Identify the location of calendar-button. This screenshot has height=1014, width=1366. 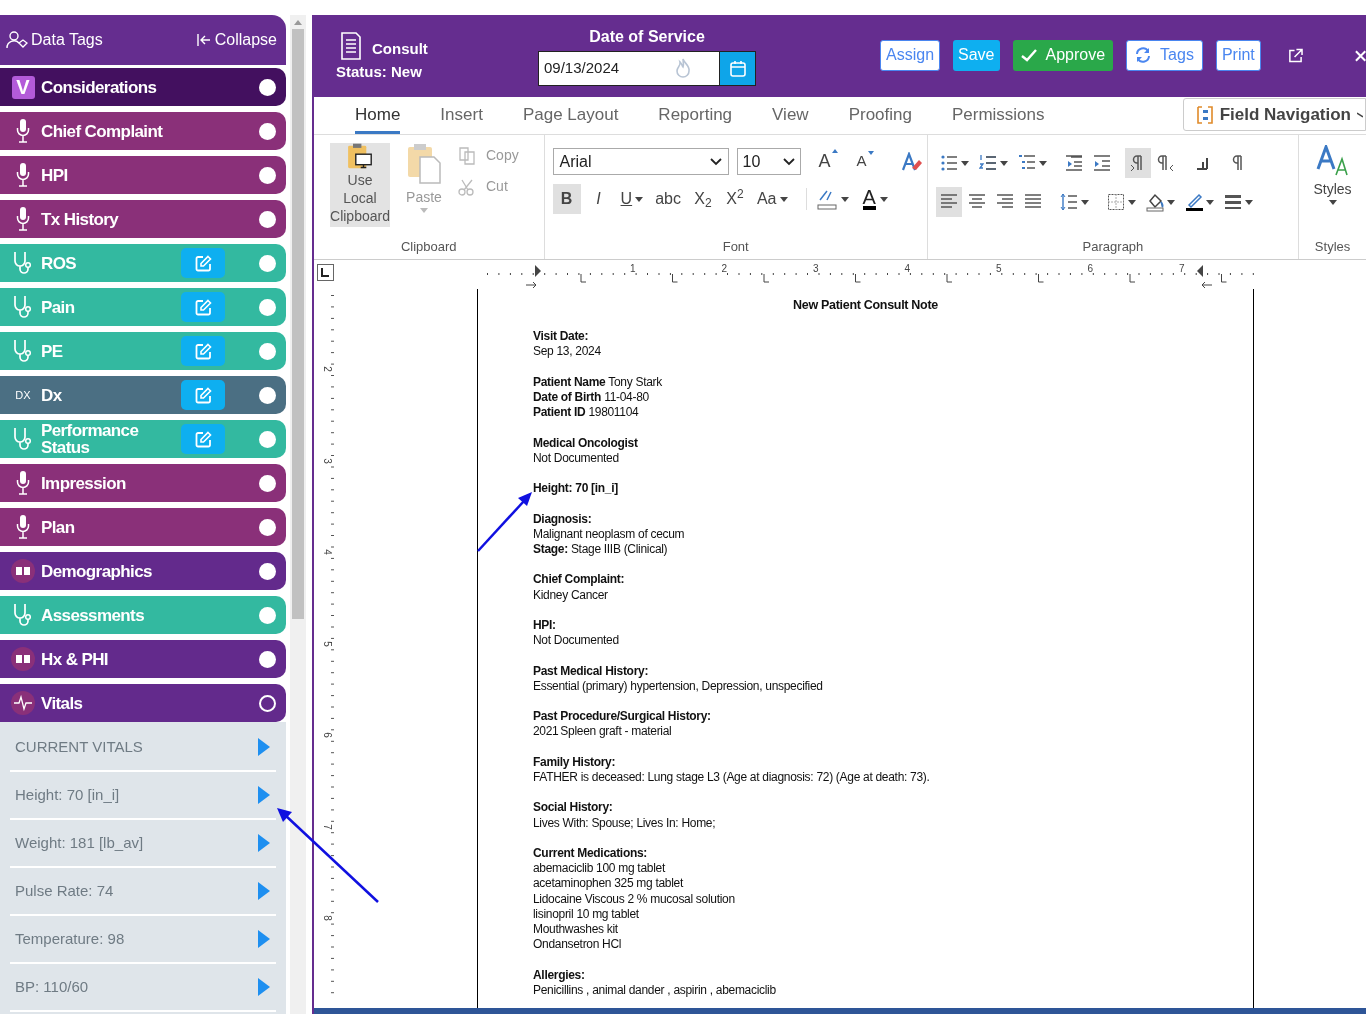
(738, 68).